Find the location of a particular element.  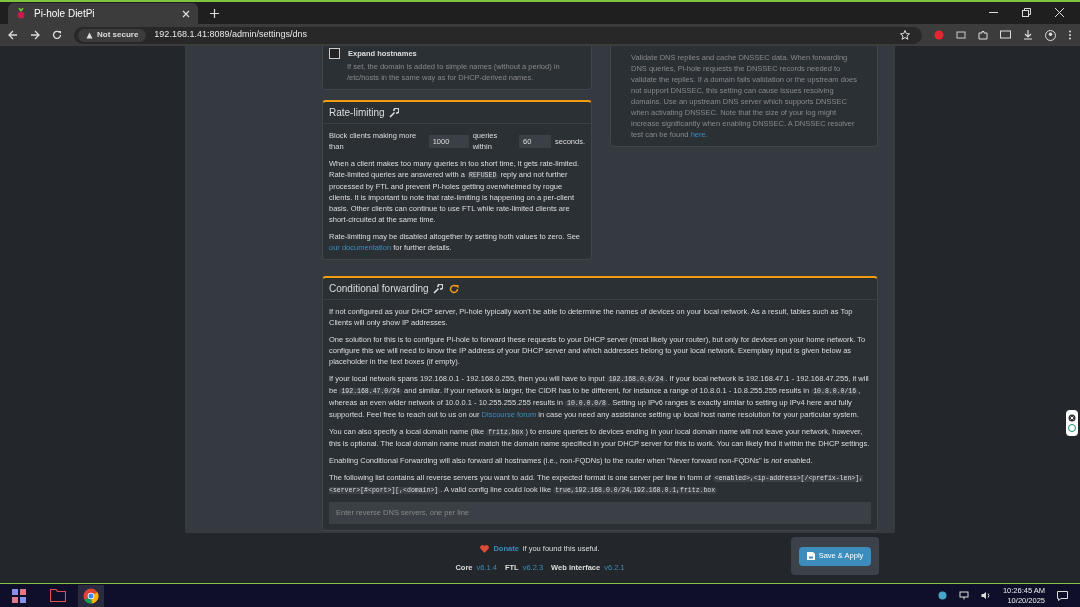

url-text: 192.168.1.41:8089/admin/settings/dns is located at coordinates (231, 35).